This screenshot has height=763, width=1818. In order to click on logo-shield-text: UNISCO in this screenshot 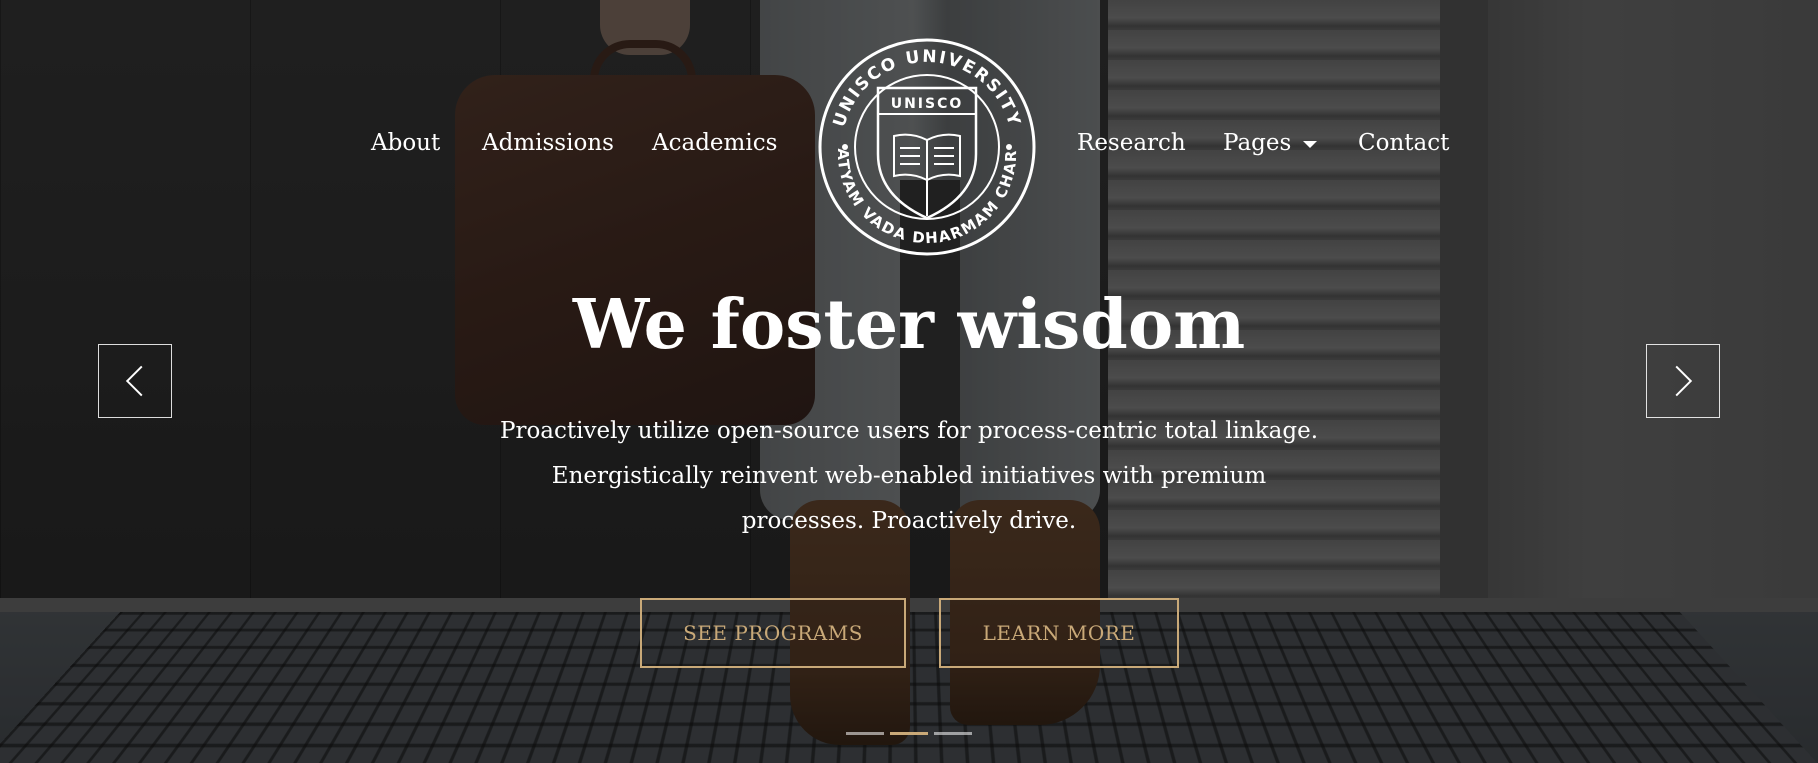, I will do `click(927, 104)`.